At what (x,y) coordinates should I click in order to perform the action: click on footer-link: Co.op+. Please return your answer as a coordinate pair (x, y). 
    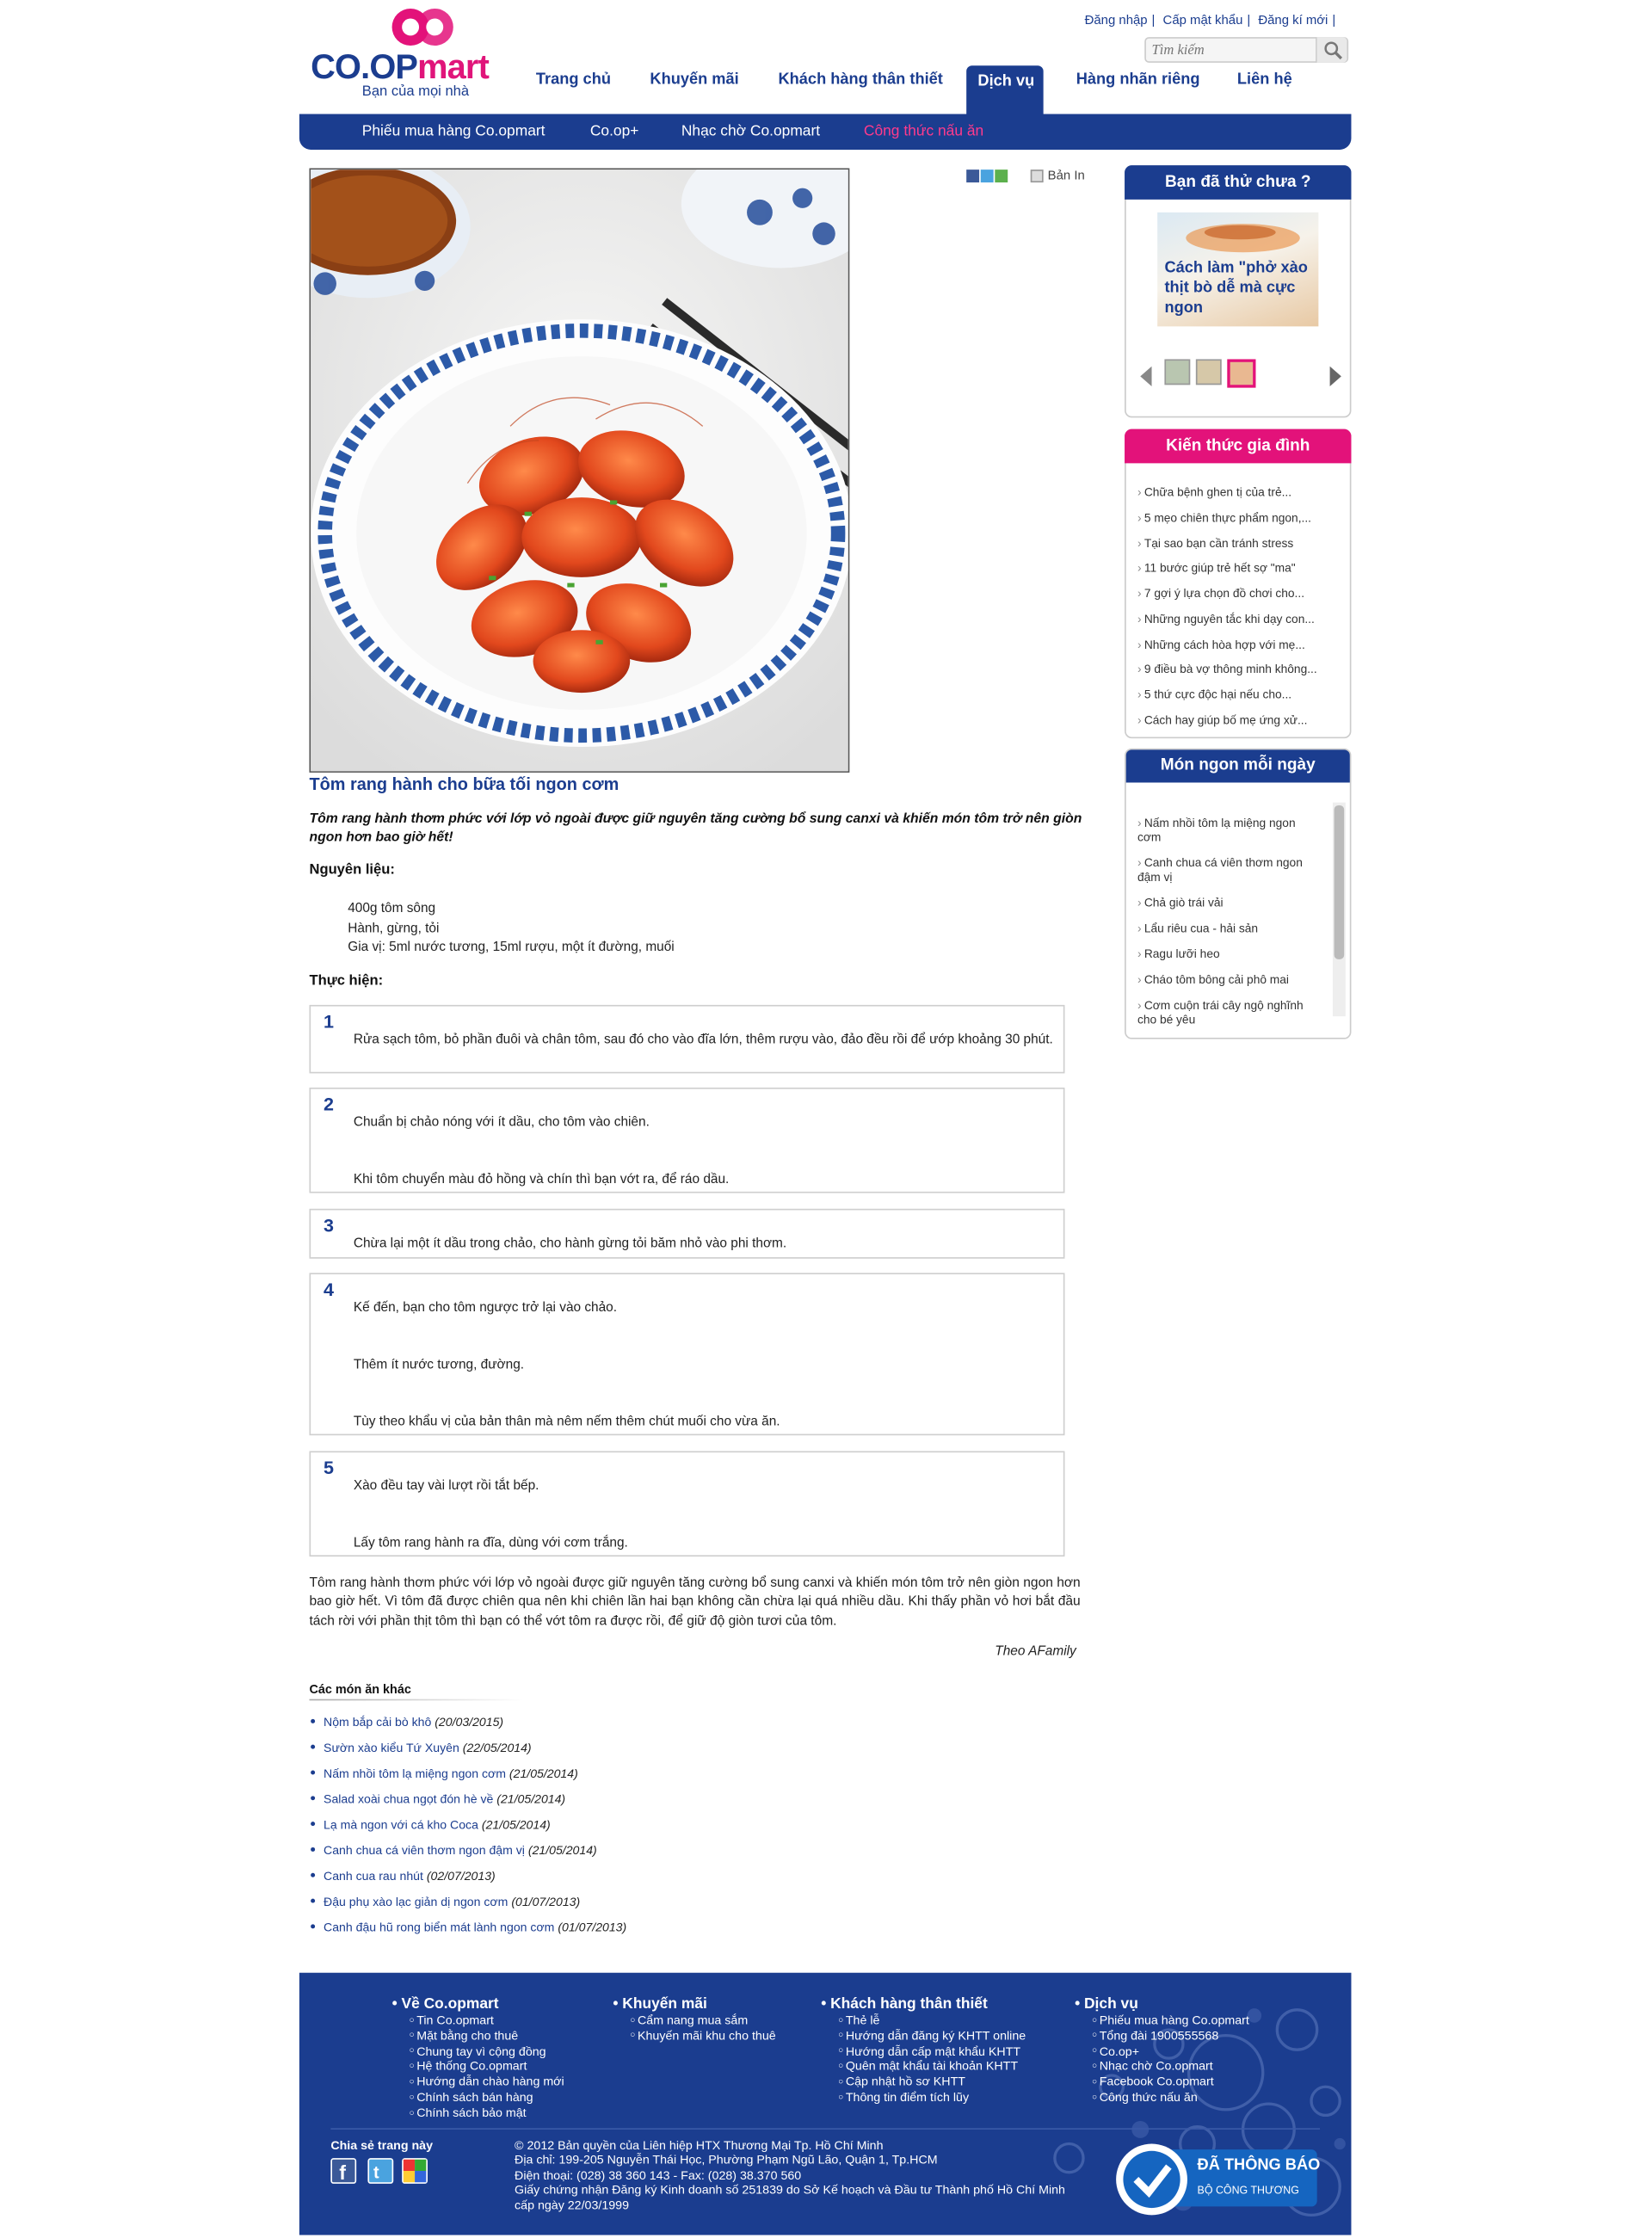
    Looking at the image, I should click on (1162, 2051).